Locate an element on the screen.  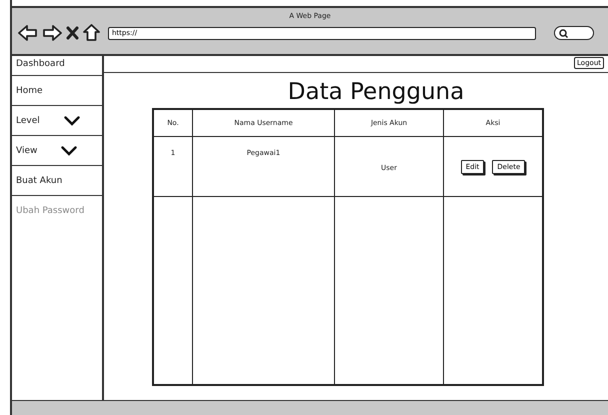
page-heading: Data Pengguna is located at coordinates (376, 92).